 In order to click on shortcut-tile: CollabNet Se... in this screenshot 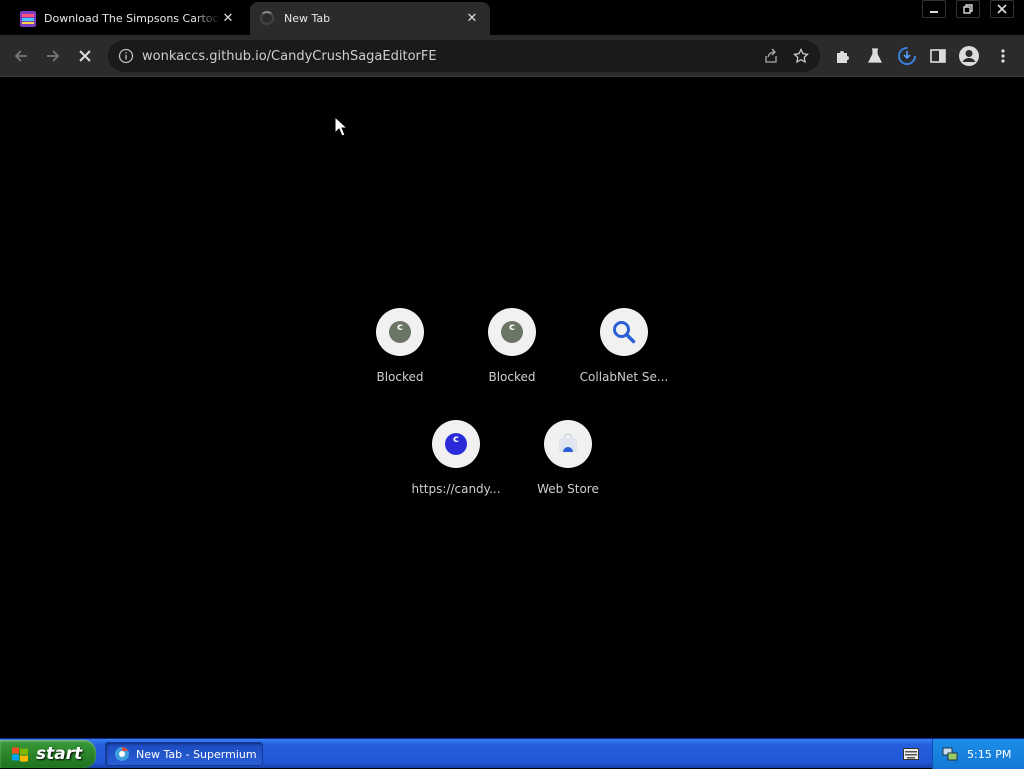, I will do `click(624, 356)`.